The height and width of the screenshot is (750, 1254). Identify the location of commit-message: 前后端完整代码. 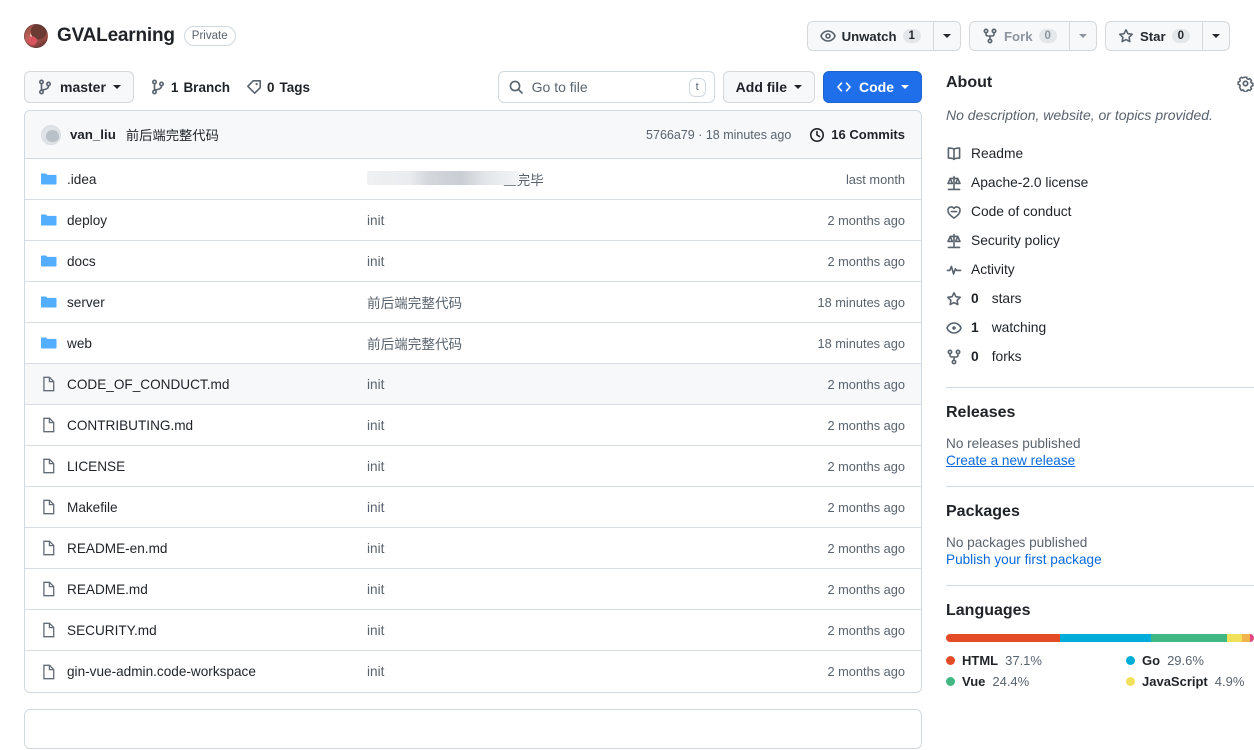
(172, 134).